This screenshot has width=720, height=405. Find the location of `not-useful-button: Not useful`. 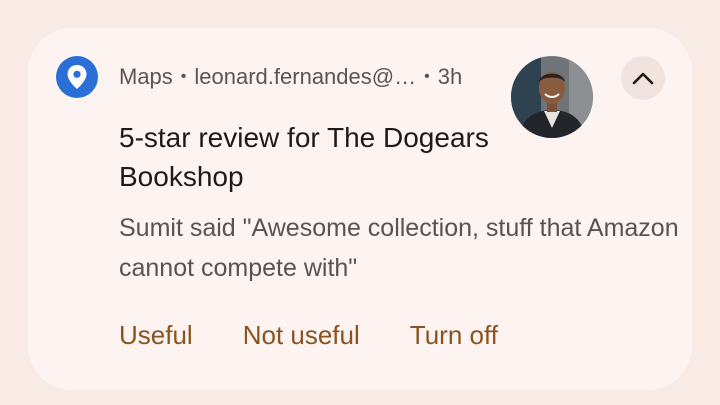

not-useful-button: Not useful is located at coordinates (301, 335).